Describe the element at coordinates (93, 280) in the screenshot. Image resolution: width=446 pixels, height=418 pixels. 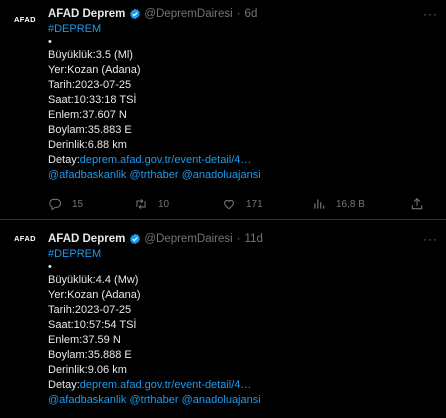
I see `magnitude-text: Büyüklük:4.4 (Mw)` at that location.